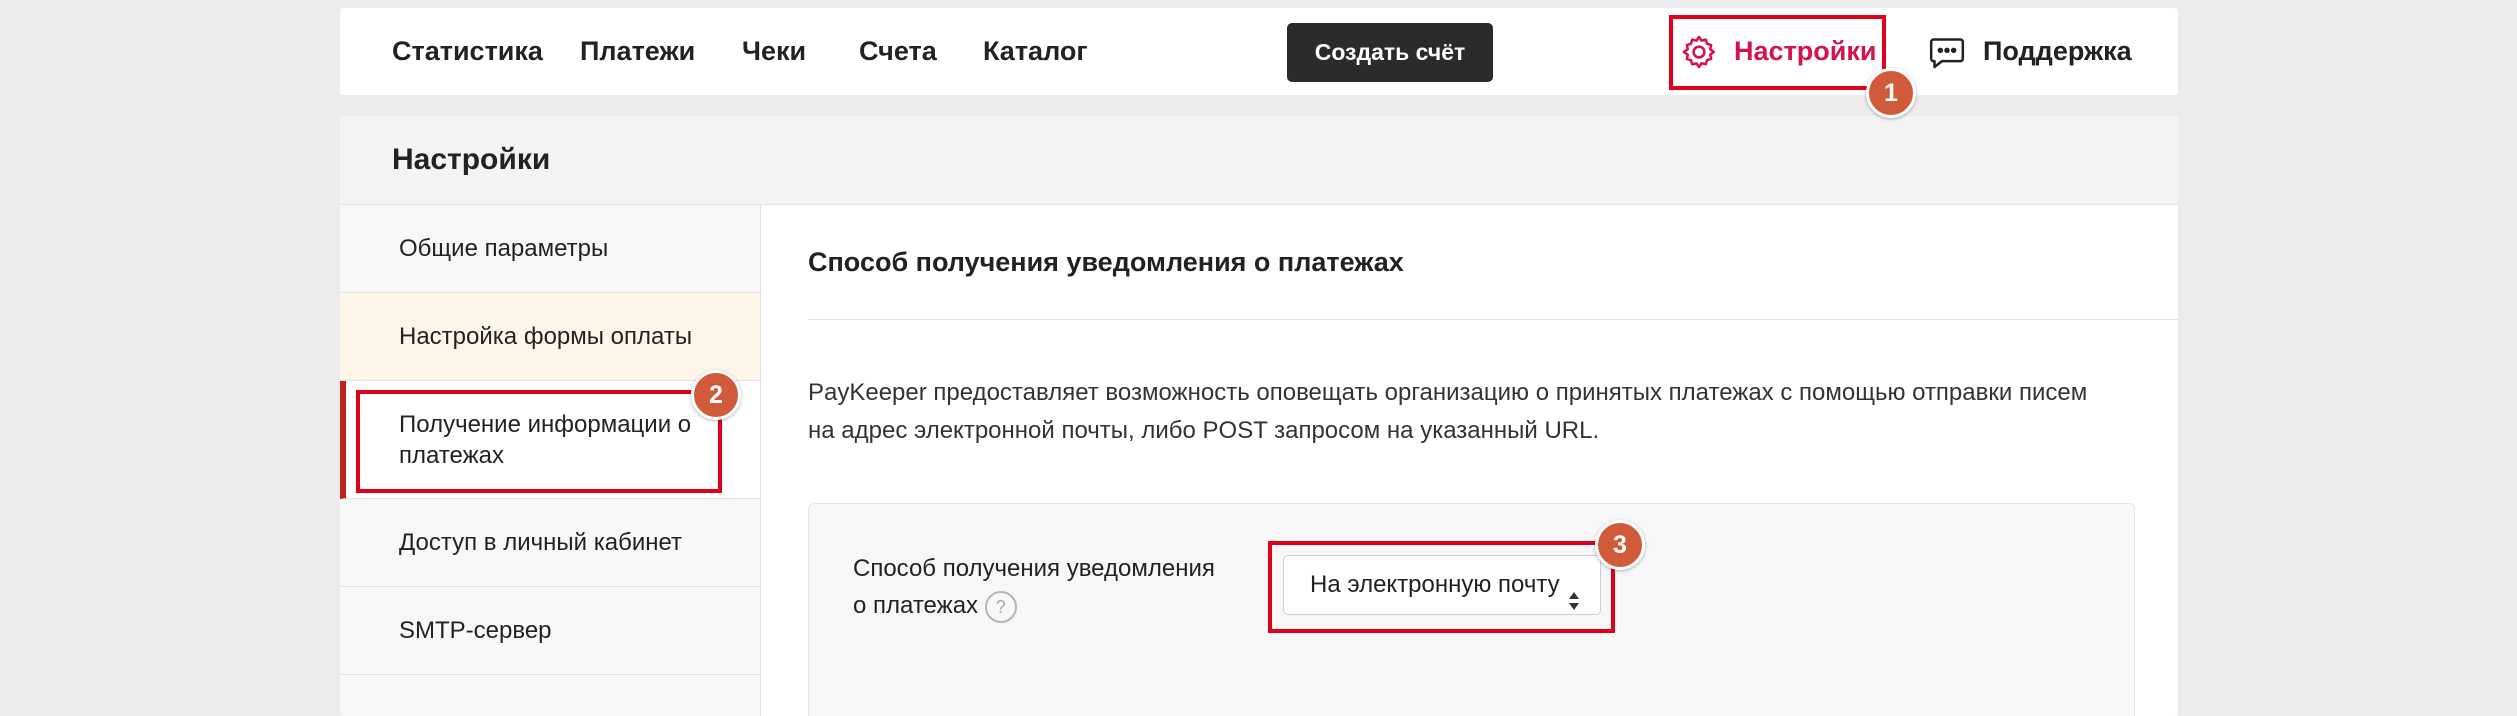  Describe the element at coordinates (1390, 52) in the screenshot. I see `create-invoice-button: Создать счёт` at that location.